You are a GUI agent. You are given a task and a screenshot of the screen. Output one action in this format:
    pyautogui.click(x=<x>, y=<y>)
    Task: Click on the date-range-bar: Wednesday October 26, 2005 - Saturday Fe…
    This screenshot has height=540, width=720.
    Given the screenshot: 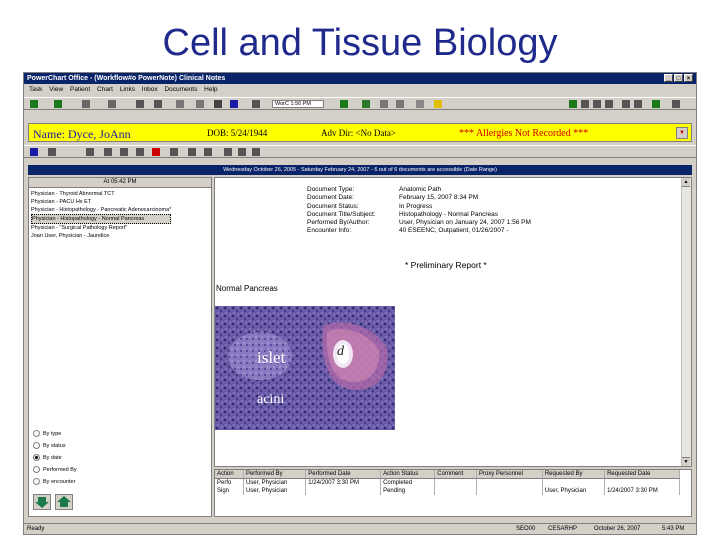 What is the action you would take?
    pyautogui.click(x=360, y=170)
    